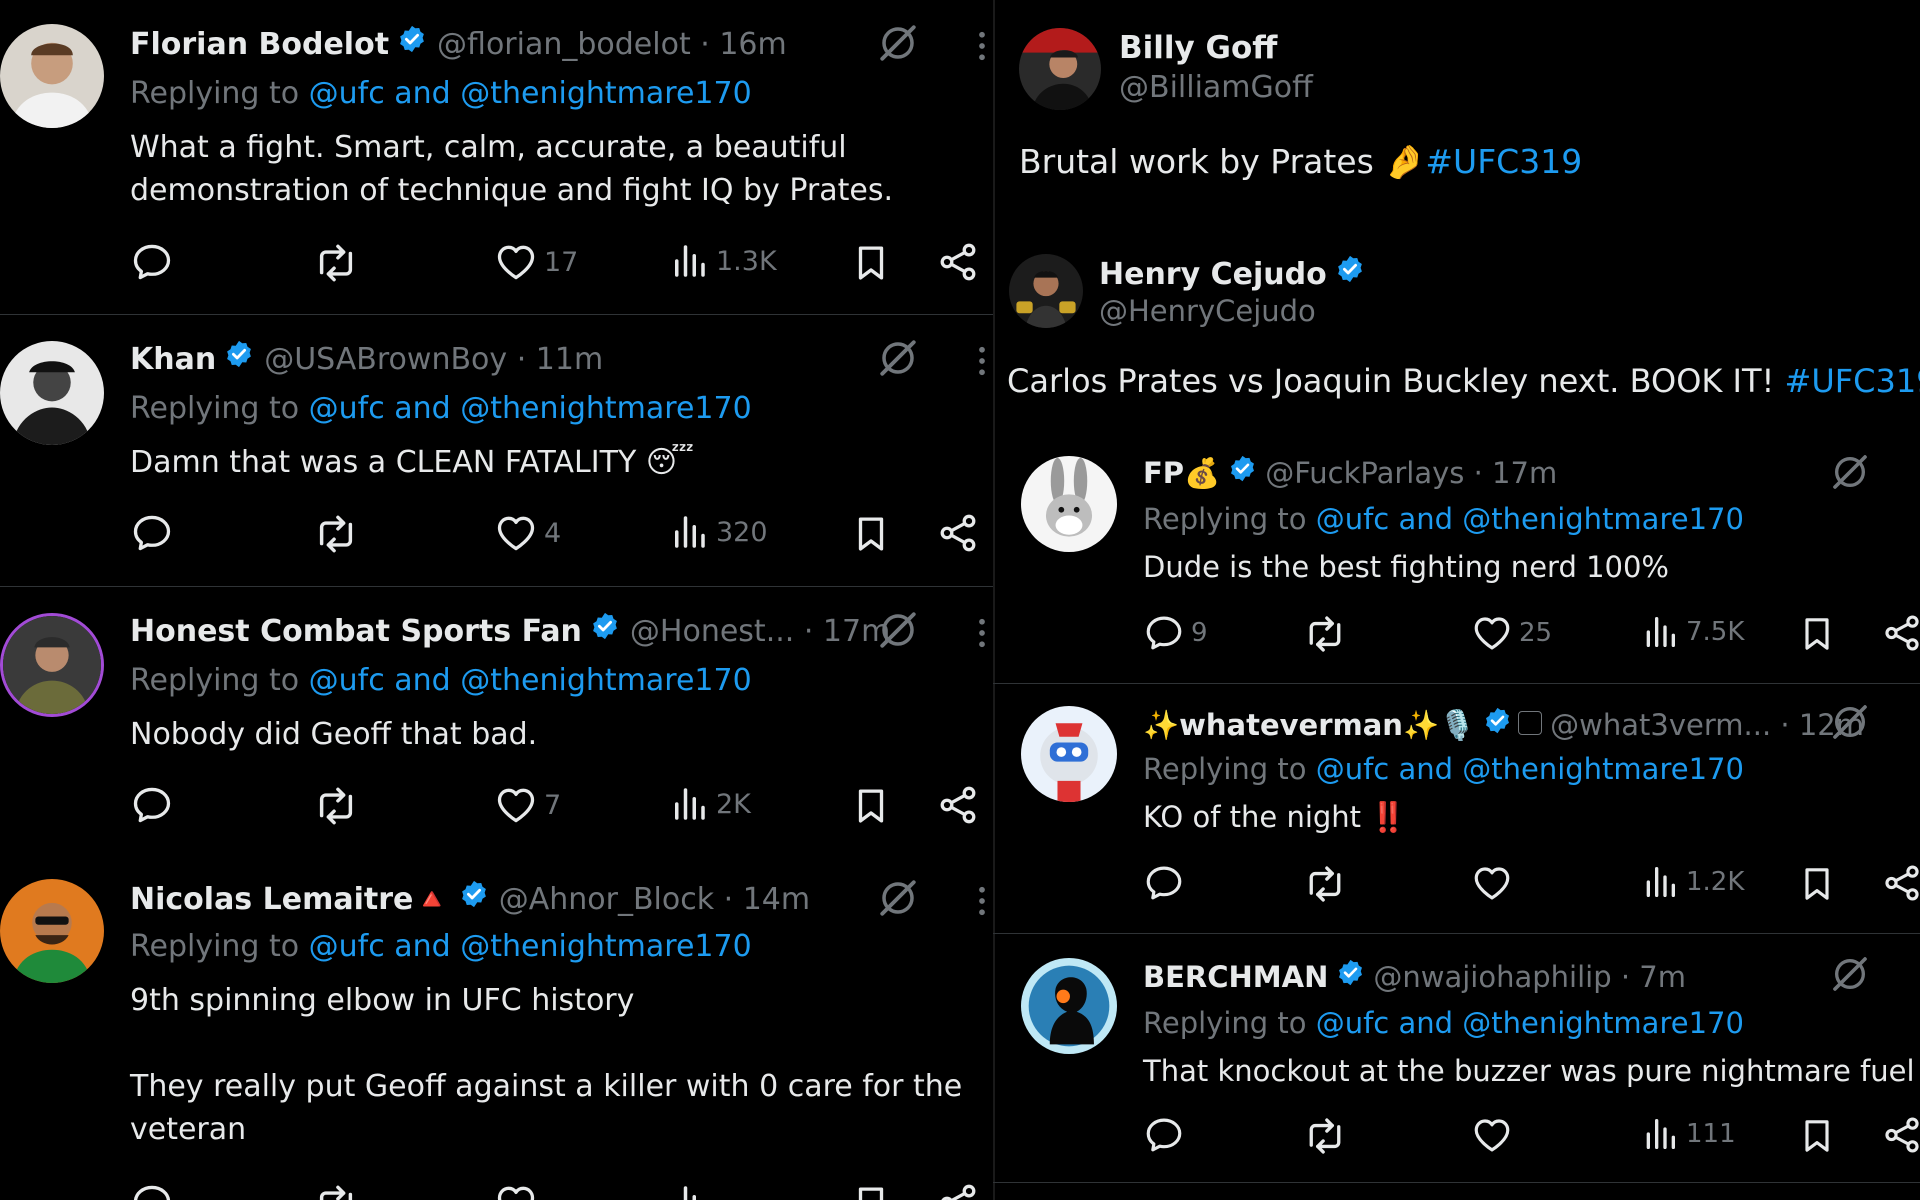 The width and height of the screenshot is (1920, 1200). Describe the element at coordinates (1213, 274) in the screenshot. I see `display-name: Henry Cejudo` at that location.